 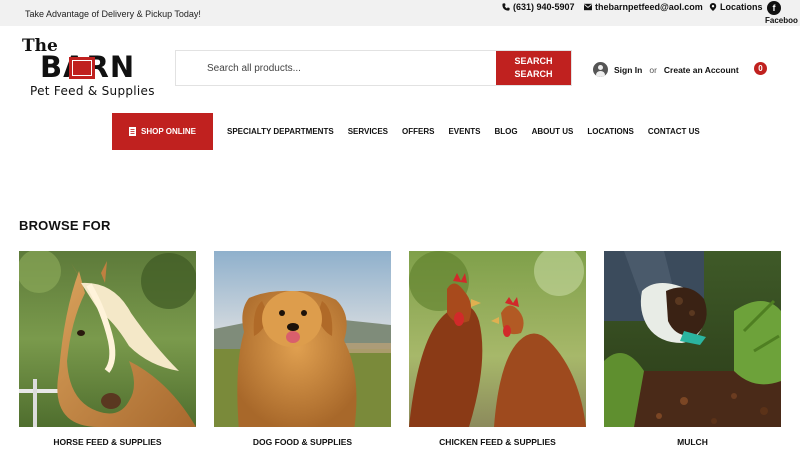 I want to click on nav-specialty-departments: SPECIALTY DEPARTMENTS, so click(x=280, y=131).